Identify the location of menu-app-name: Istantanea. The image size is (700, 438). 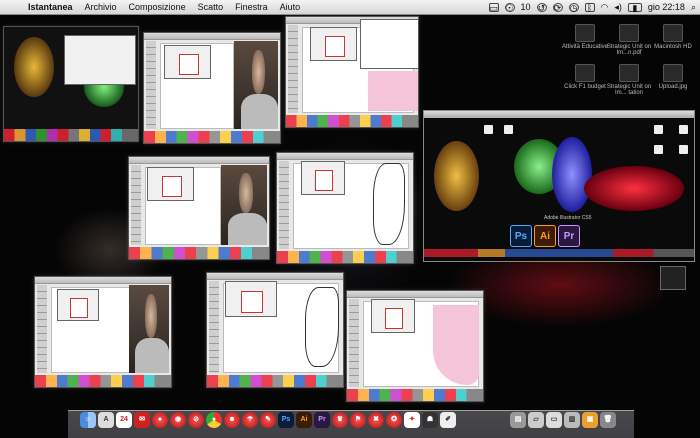
(50, 7).